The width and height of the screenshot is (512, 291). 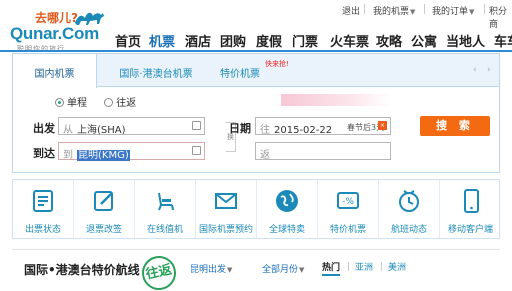 What do you see at coordinates (382, 125) in the screenshot?
I see `close-icon: ×` at bounding box center [382, 125].